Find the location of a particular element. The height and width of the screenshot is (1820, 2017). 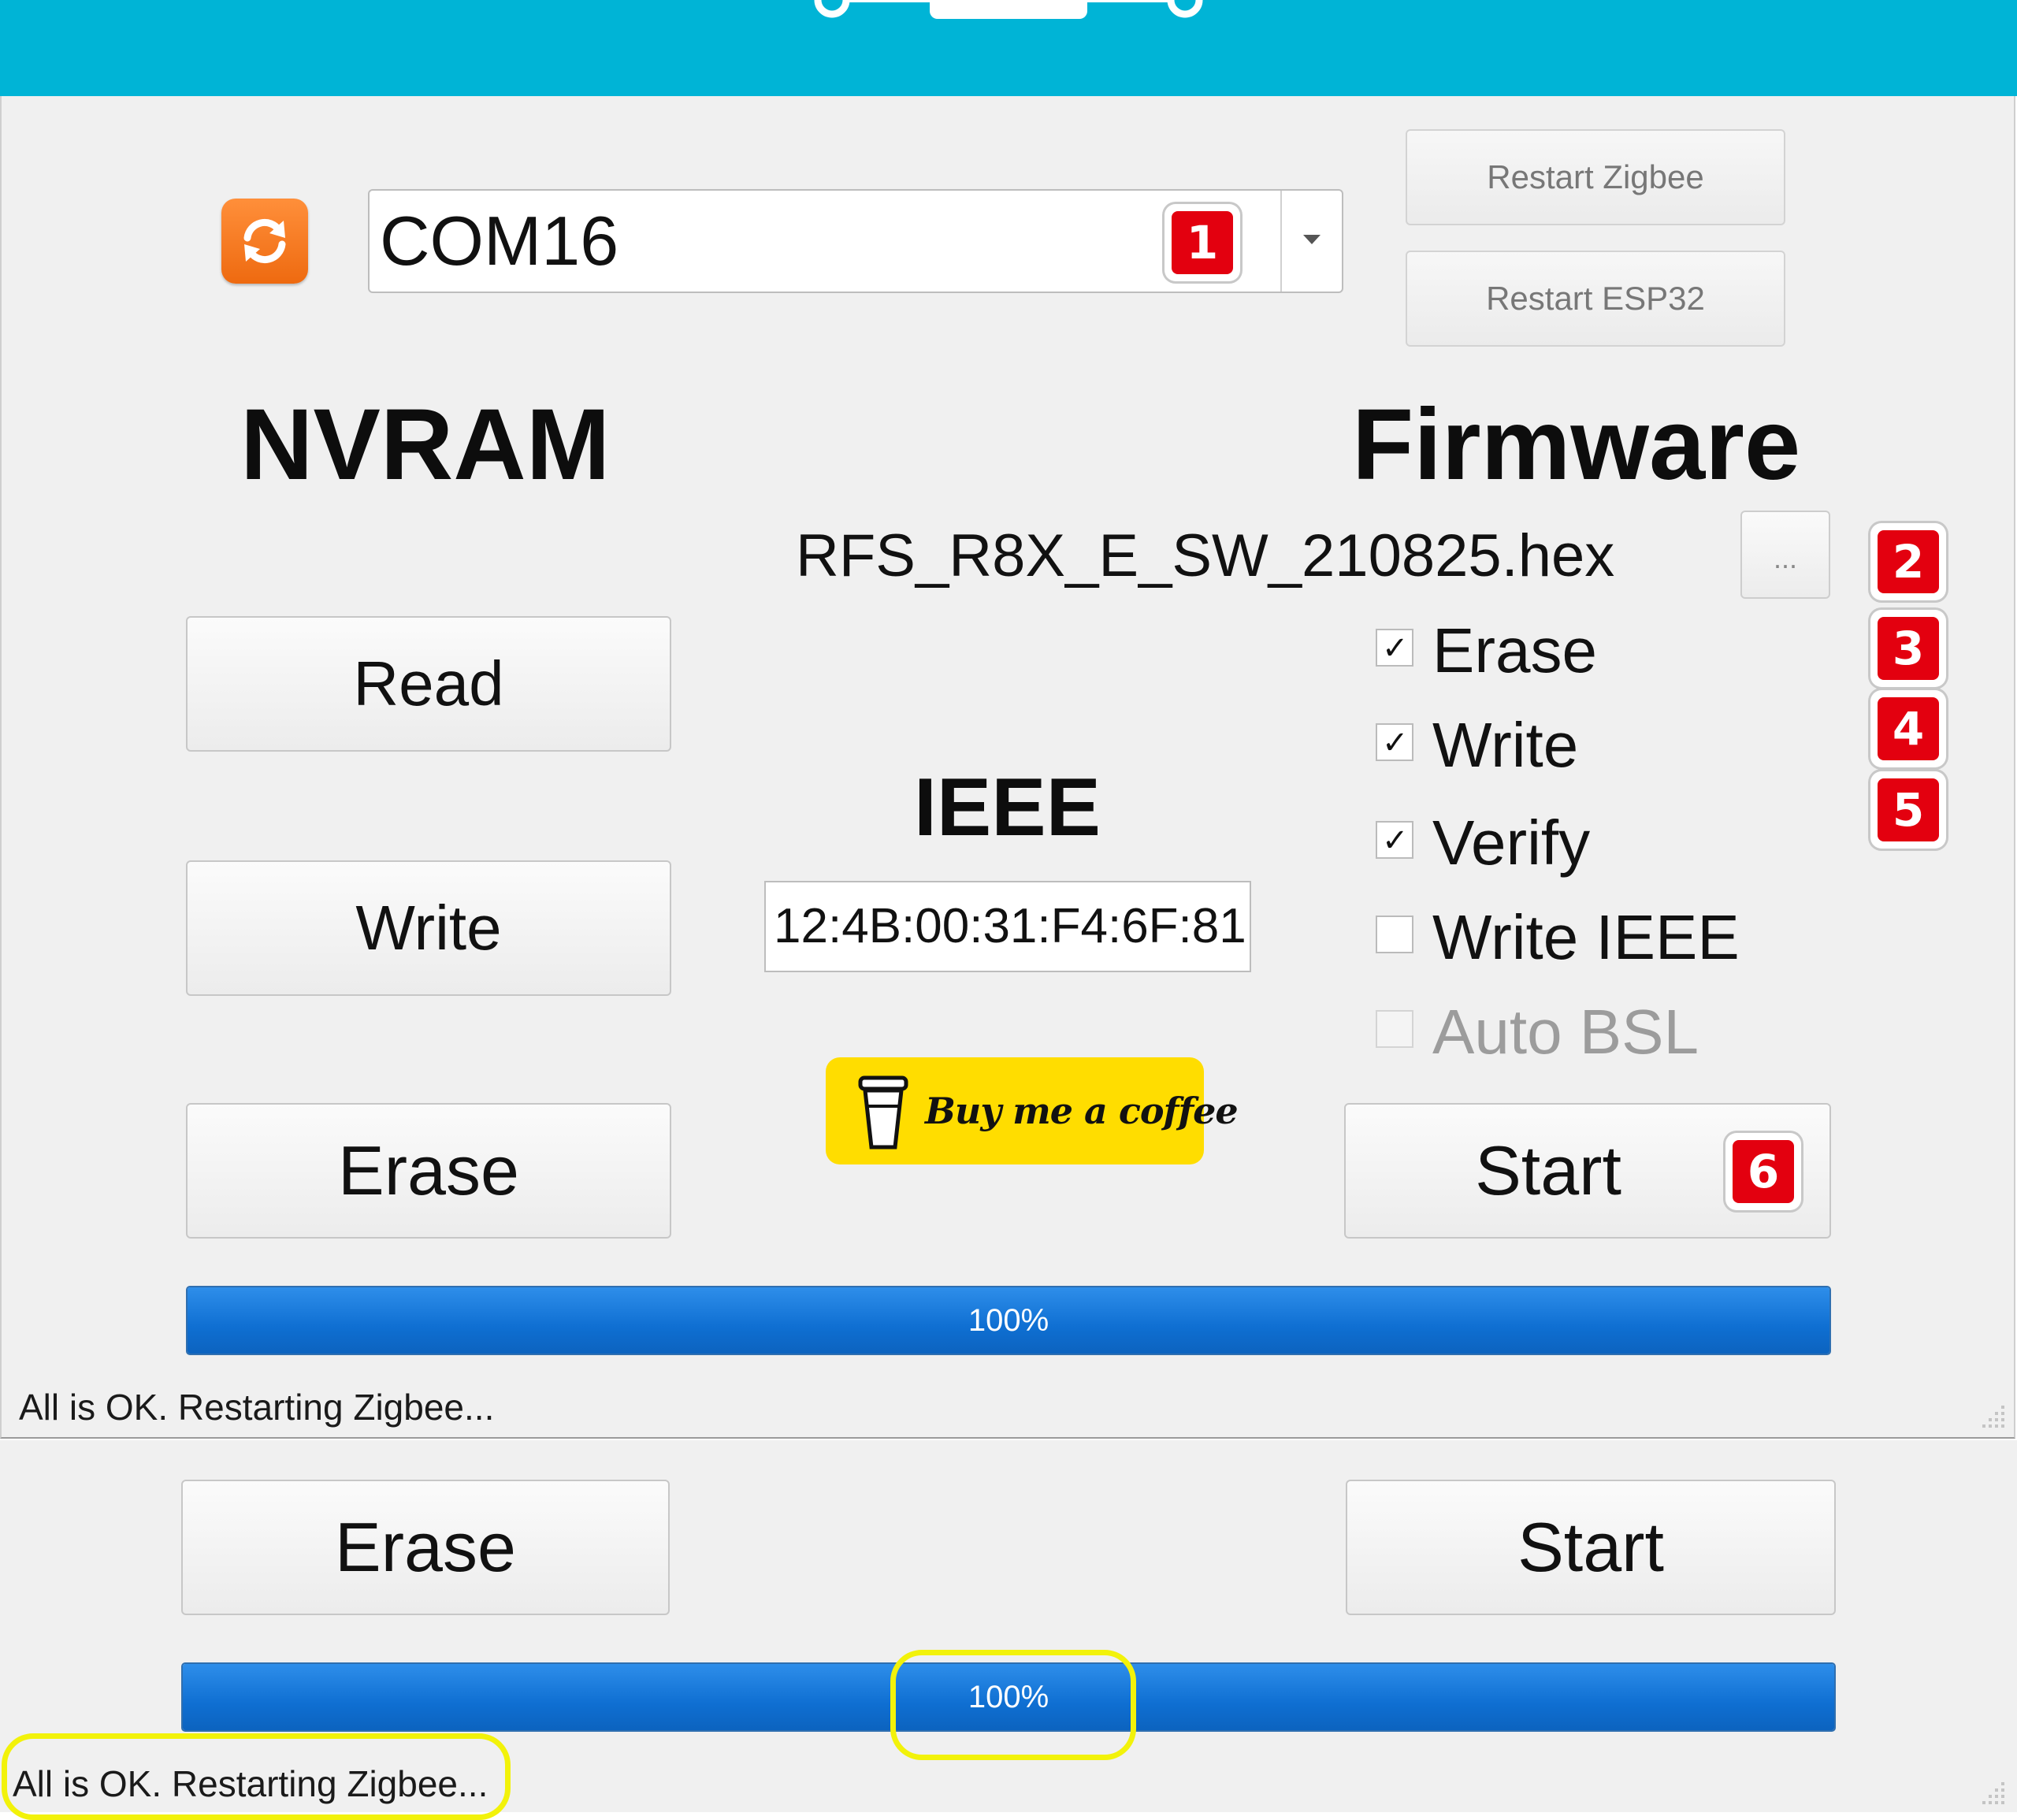

firmware-heading: Firmware is located at coordinates (1576, 444).